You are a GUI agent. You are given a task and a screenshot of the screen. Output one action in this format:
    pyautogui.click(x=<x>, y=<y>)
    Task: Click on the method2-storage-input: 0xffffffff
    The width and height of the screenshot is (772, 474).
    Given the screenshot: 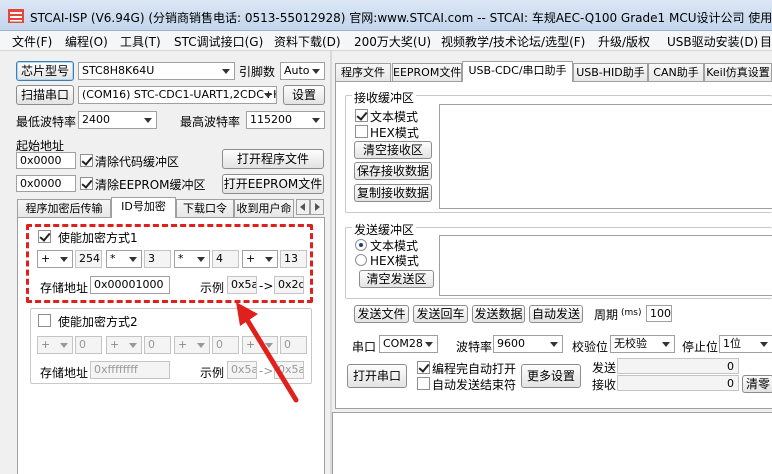 What is the action you would take?
    pyautogui.click(x=130, y=370)
    